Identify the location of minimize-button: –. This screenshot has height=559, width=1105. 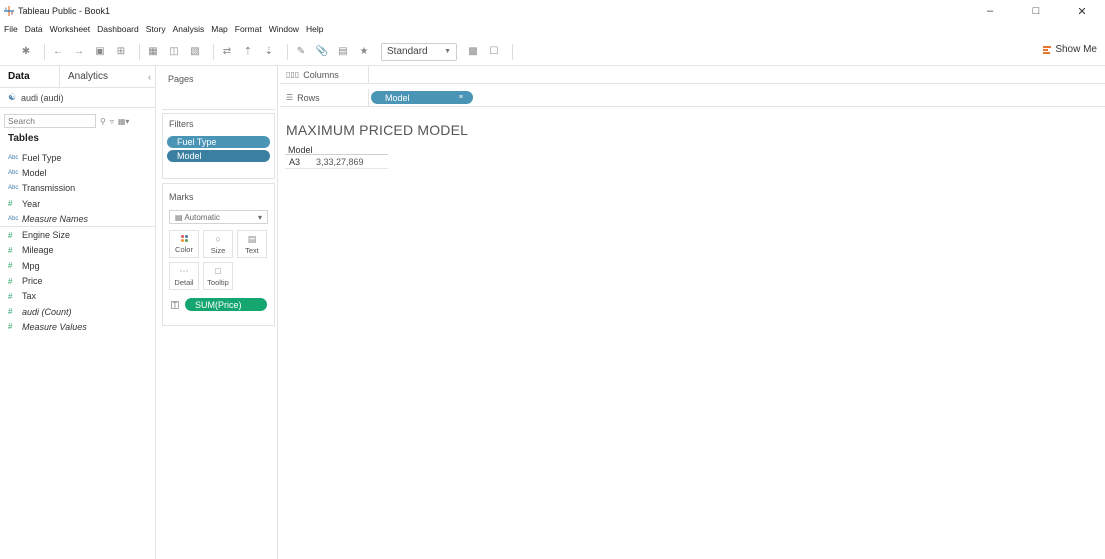
(990, 11).